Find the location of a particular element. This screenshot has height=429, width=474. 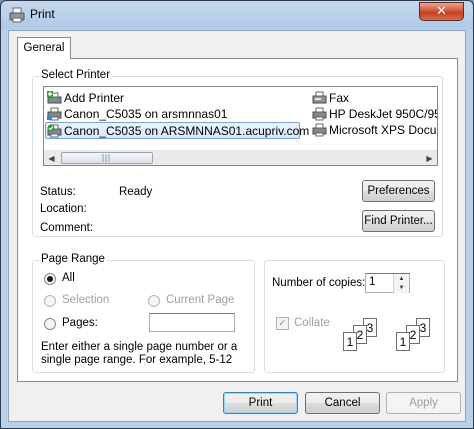

print-button: Print is located at coordinates (260, 403).